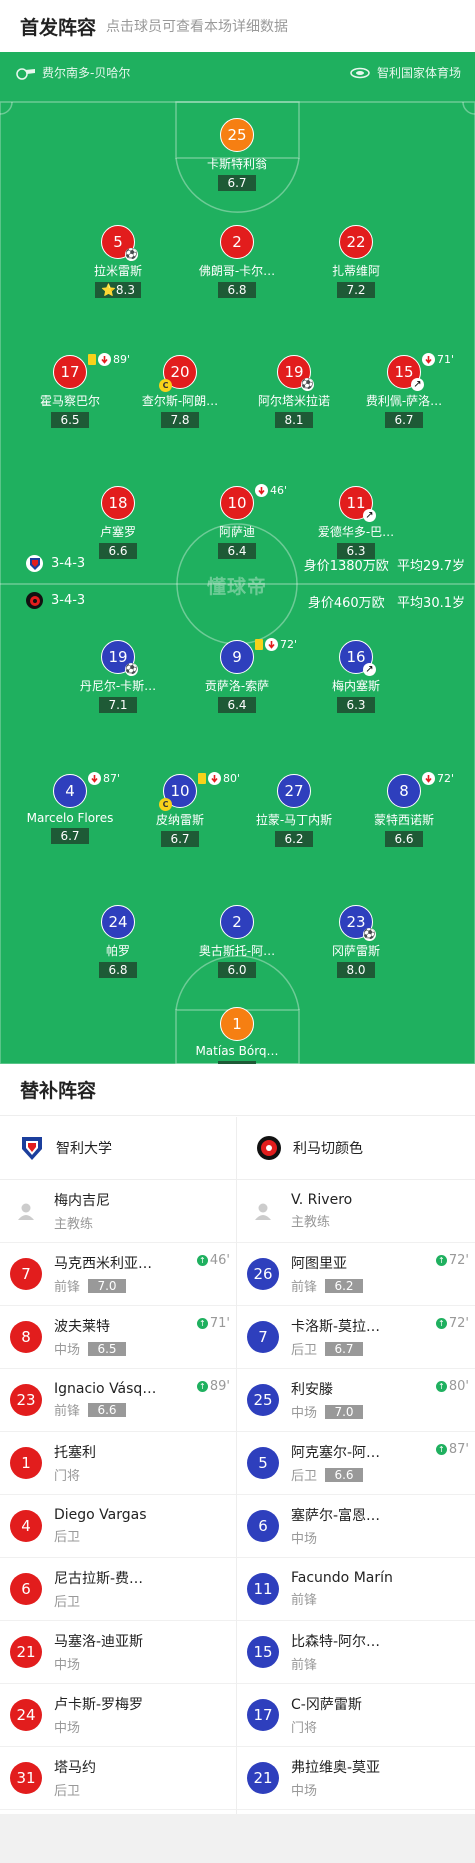 The height and width of the screenshot is (1863, 475). What do you see at coordinates (118, 1715) in the screenshot?
I see `sub-player-row: 24 卢卡斯-罗梅罗 中场` at bounding box center [118, 1715].